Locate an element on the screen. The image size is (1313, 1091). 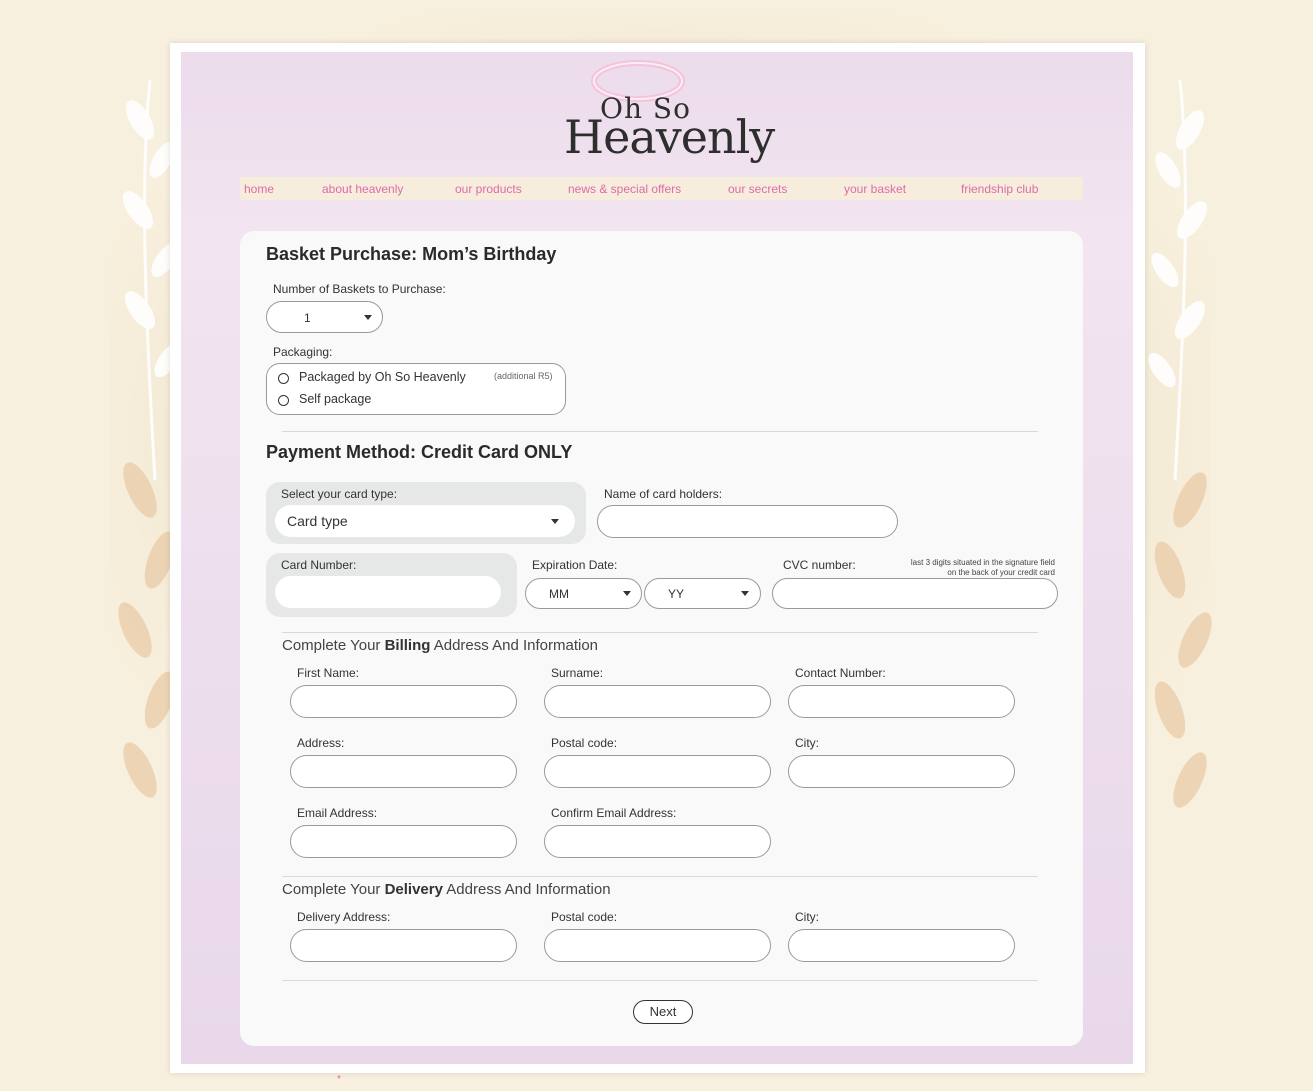
contact-label: Contact Number: is located at coordinates (840, 673).